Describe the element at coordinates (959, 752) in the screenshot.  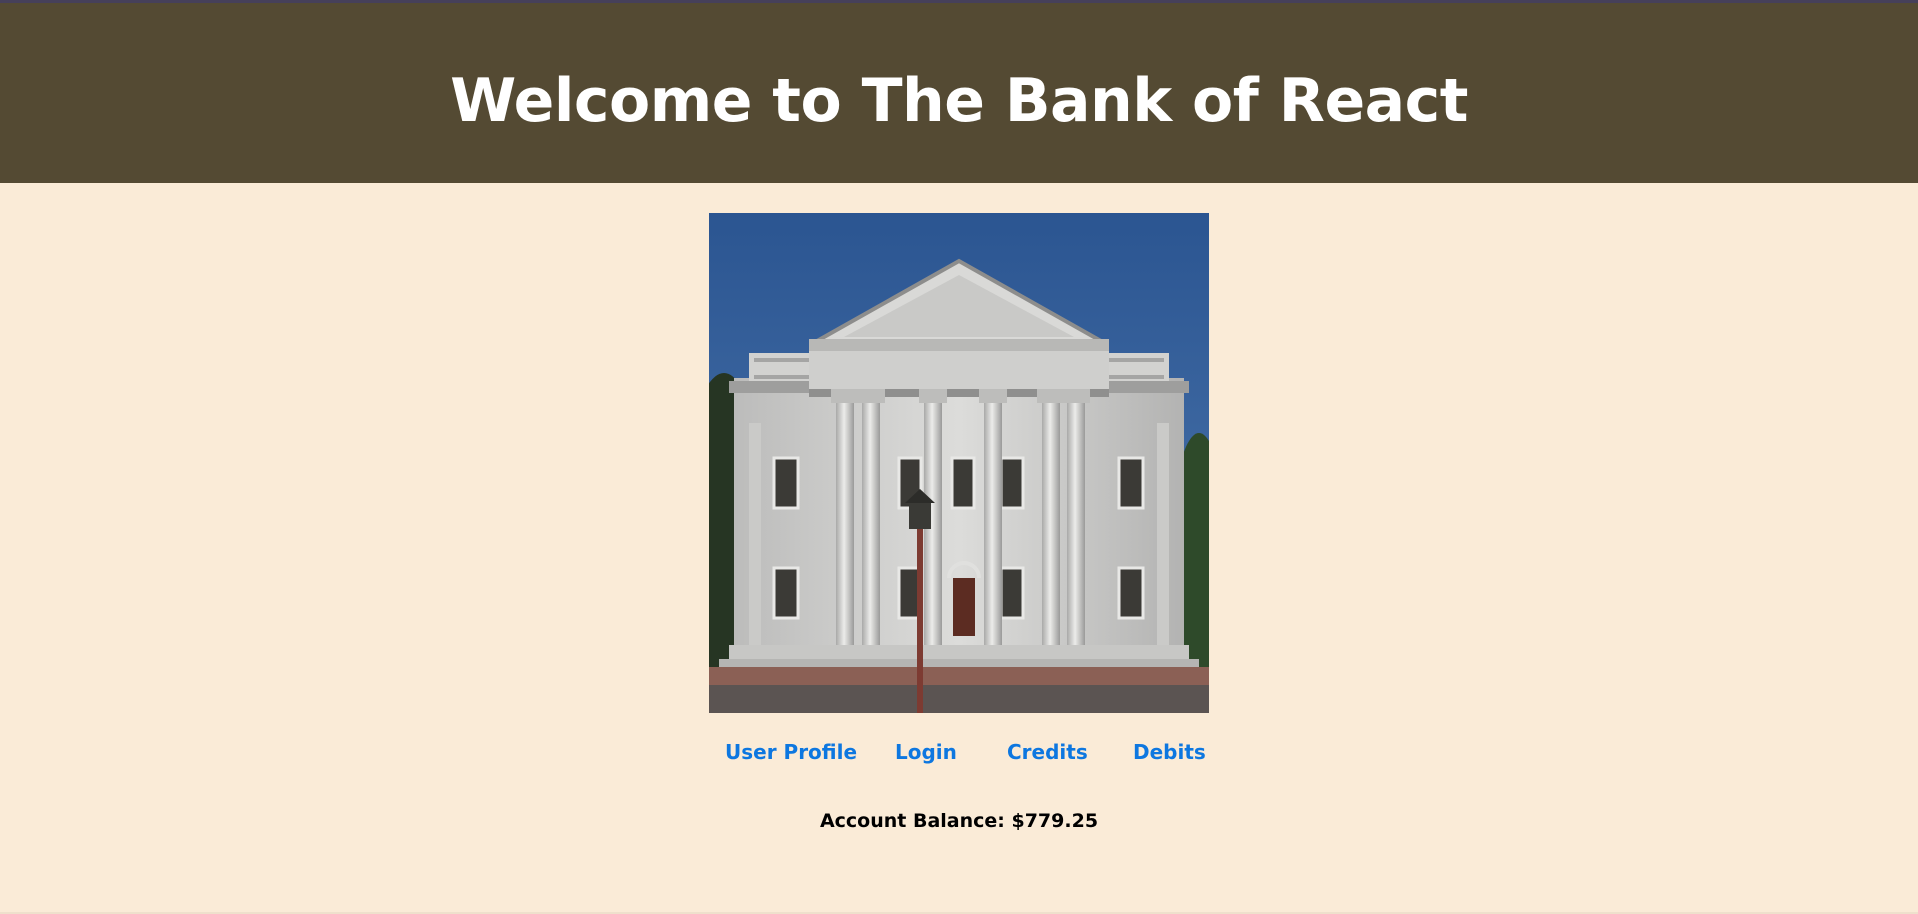
I see `main-nav: User Profile Login Credits Debits` at that location.